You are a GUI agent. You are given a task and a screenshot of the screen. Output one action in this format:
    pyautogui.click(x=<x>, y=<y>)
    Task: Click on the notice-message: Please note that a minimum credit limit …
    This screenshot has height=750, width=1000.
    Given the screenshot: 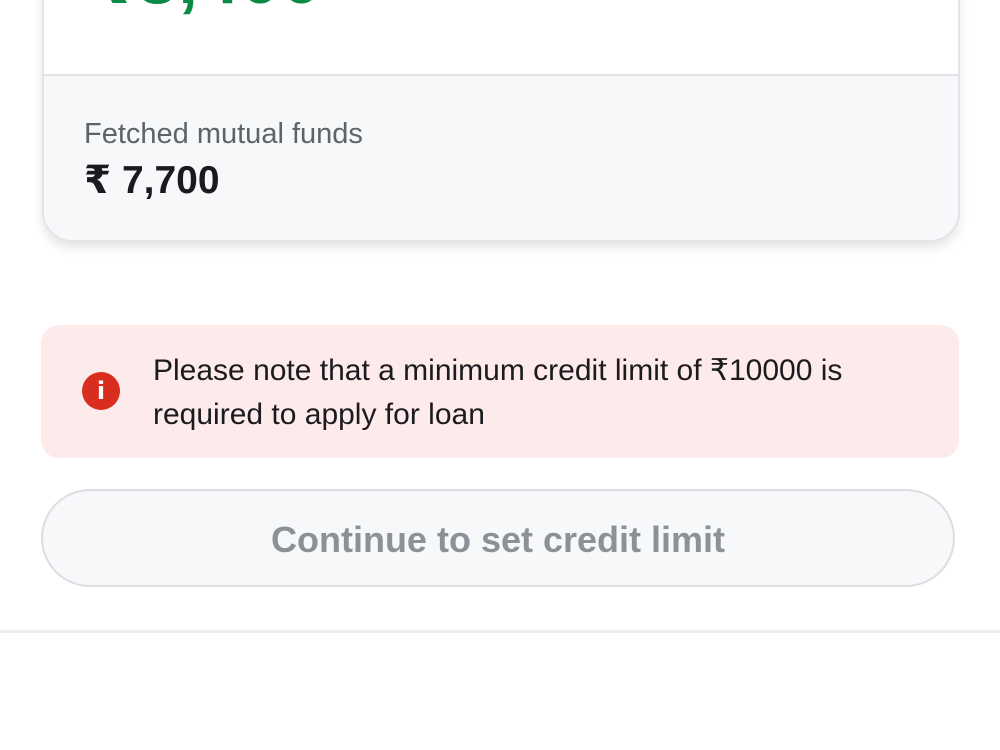 What is the action you would take?
    pyautogui.click(x=498, y=392)
    